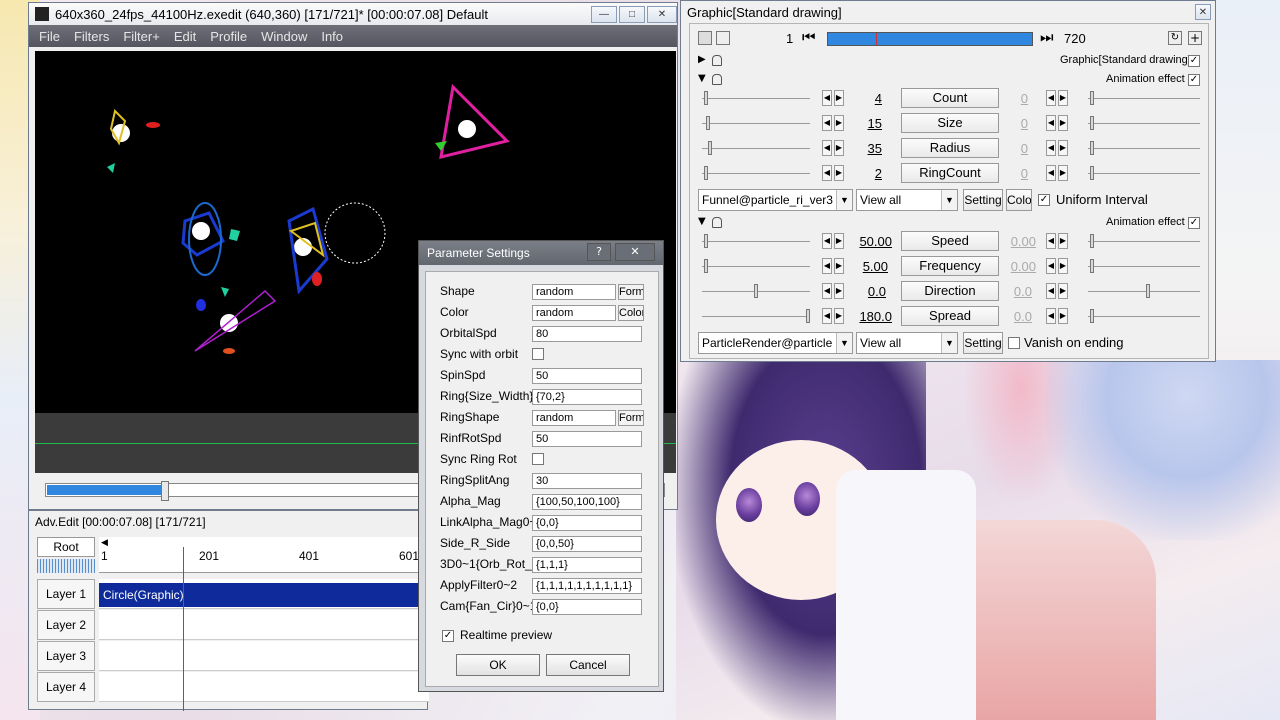 The image size is (1280, 720). I want to click on setting-button-1: Setting, so click(983, 200).